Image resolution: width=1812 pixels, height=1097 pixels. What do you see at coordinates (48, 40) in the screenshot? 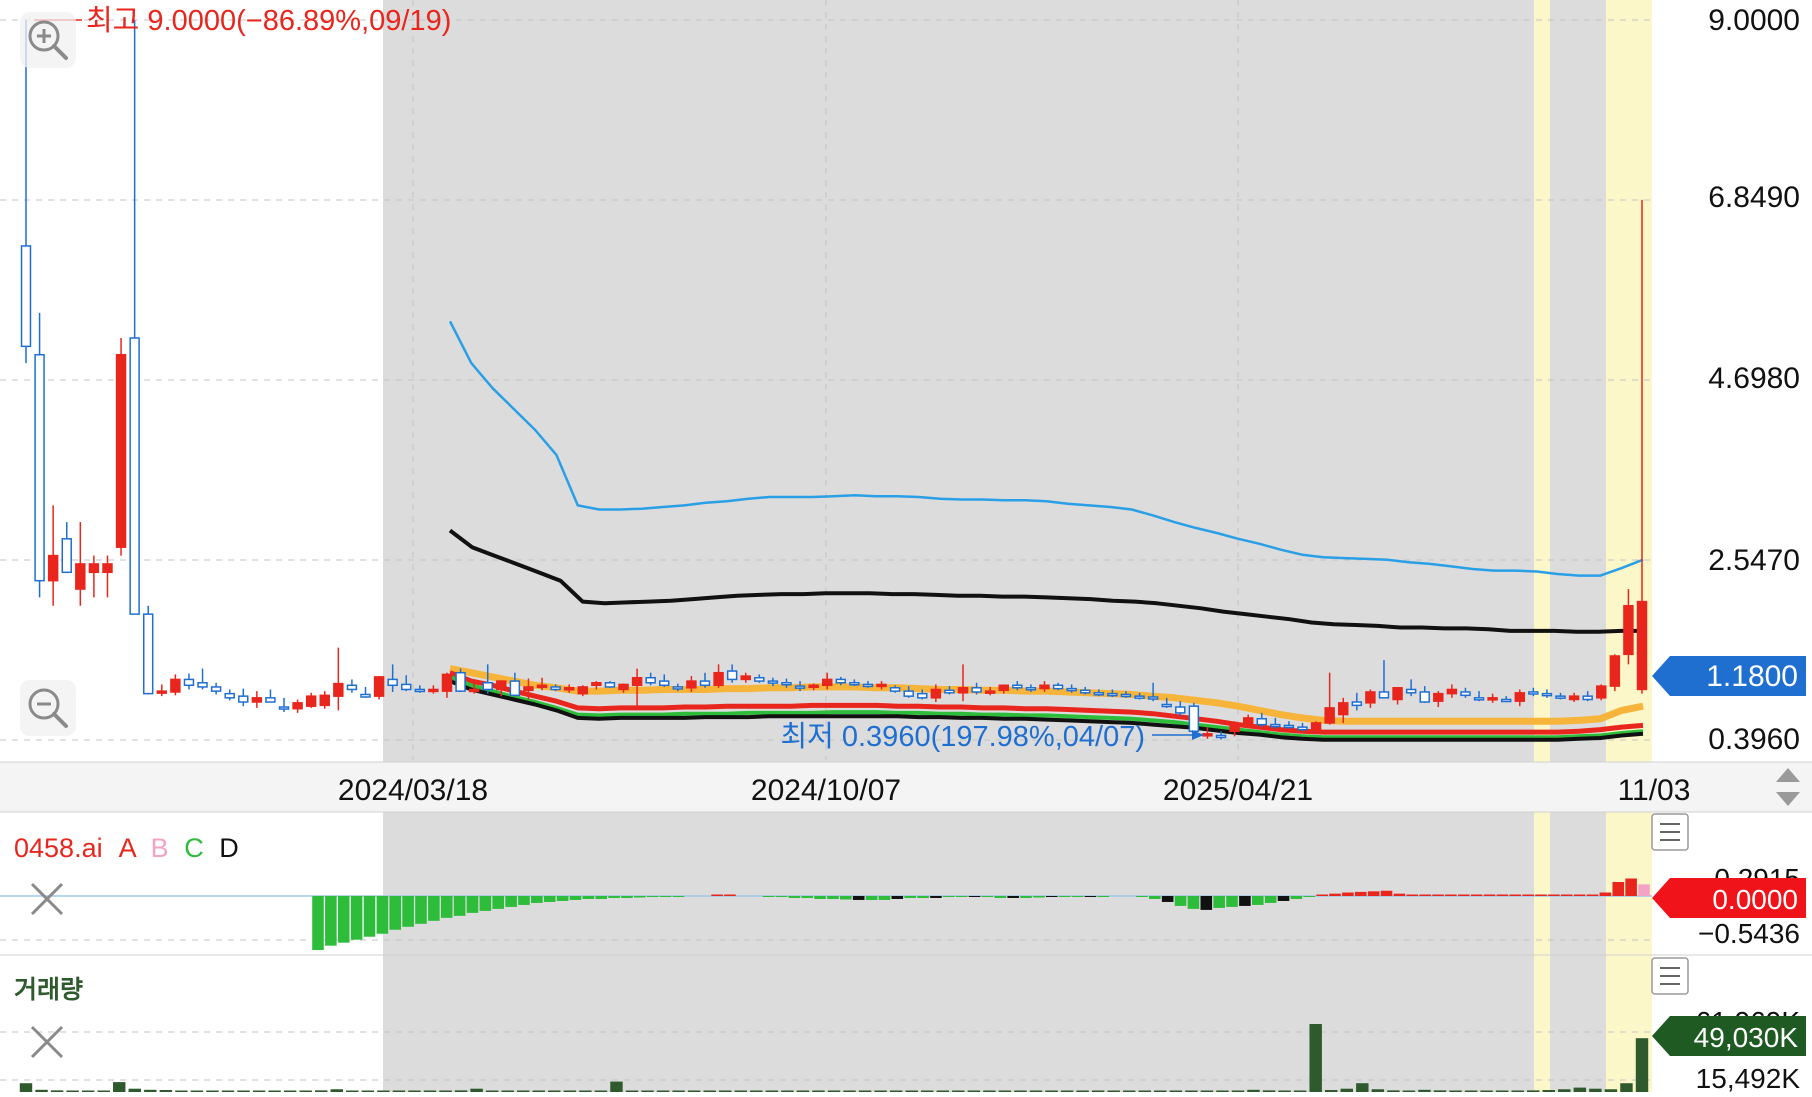
I see `zoom-in-icon` at bounding box center [48, 40].